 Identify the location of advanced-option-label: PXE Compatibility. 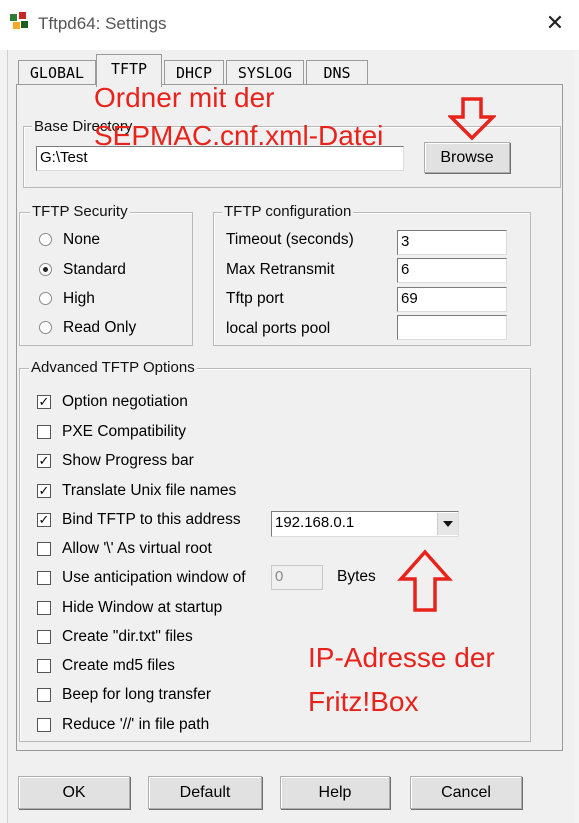
(124, 431).